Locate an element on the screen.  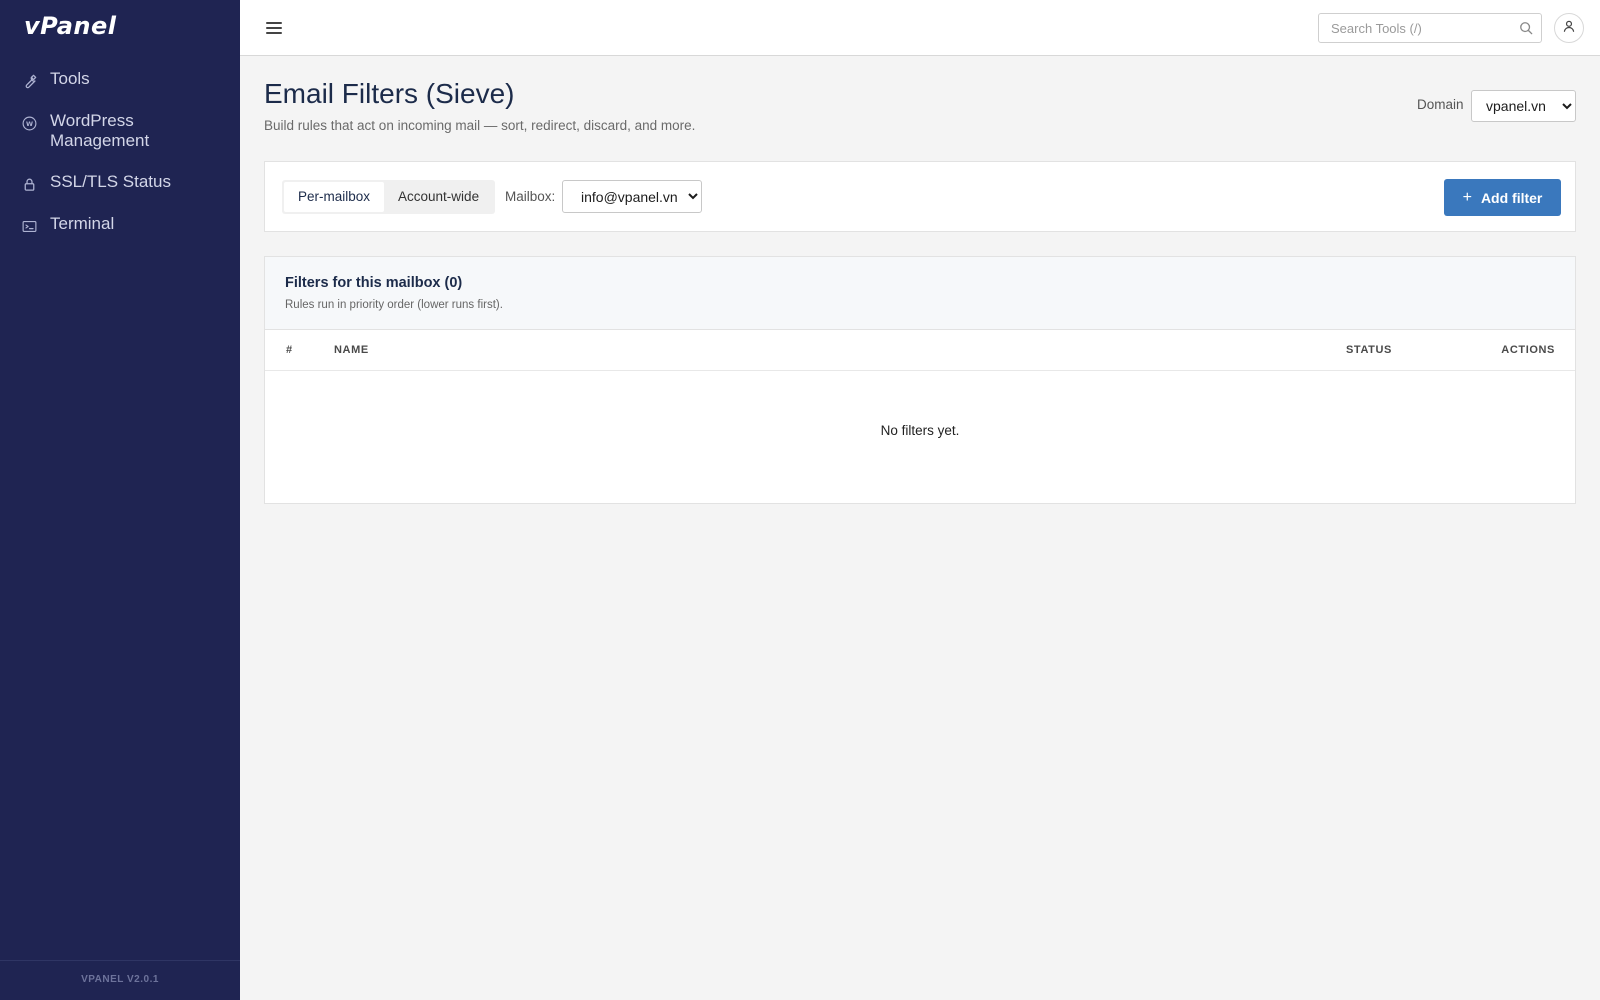
column-header-number: # is located at coordinates (289, 350).